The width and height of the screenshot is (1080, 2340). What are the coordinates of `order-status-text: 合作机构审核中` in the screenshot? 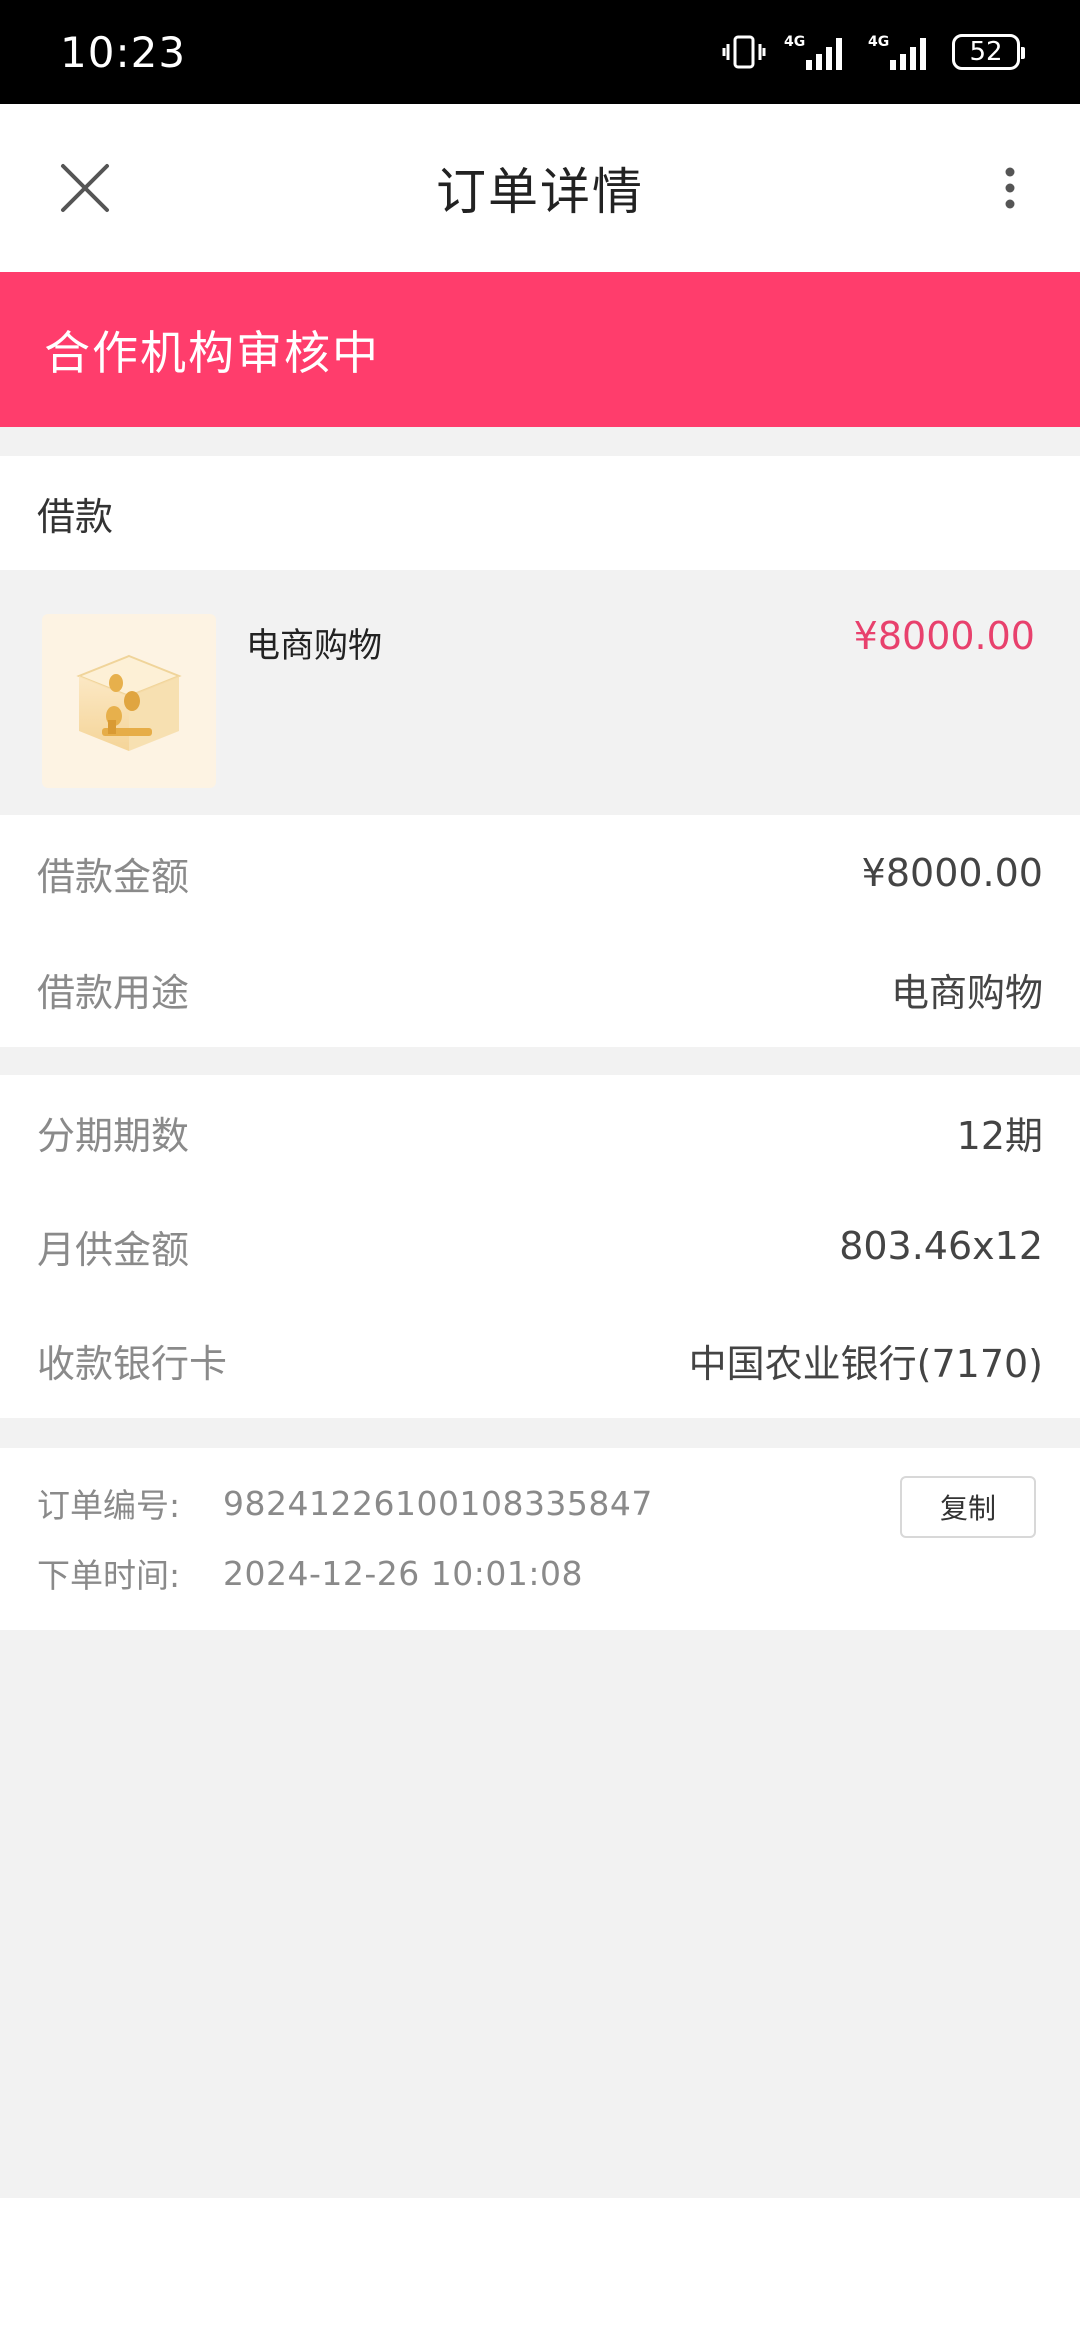 It's located at (212, 352).